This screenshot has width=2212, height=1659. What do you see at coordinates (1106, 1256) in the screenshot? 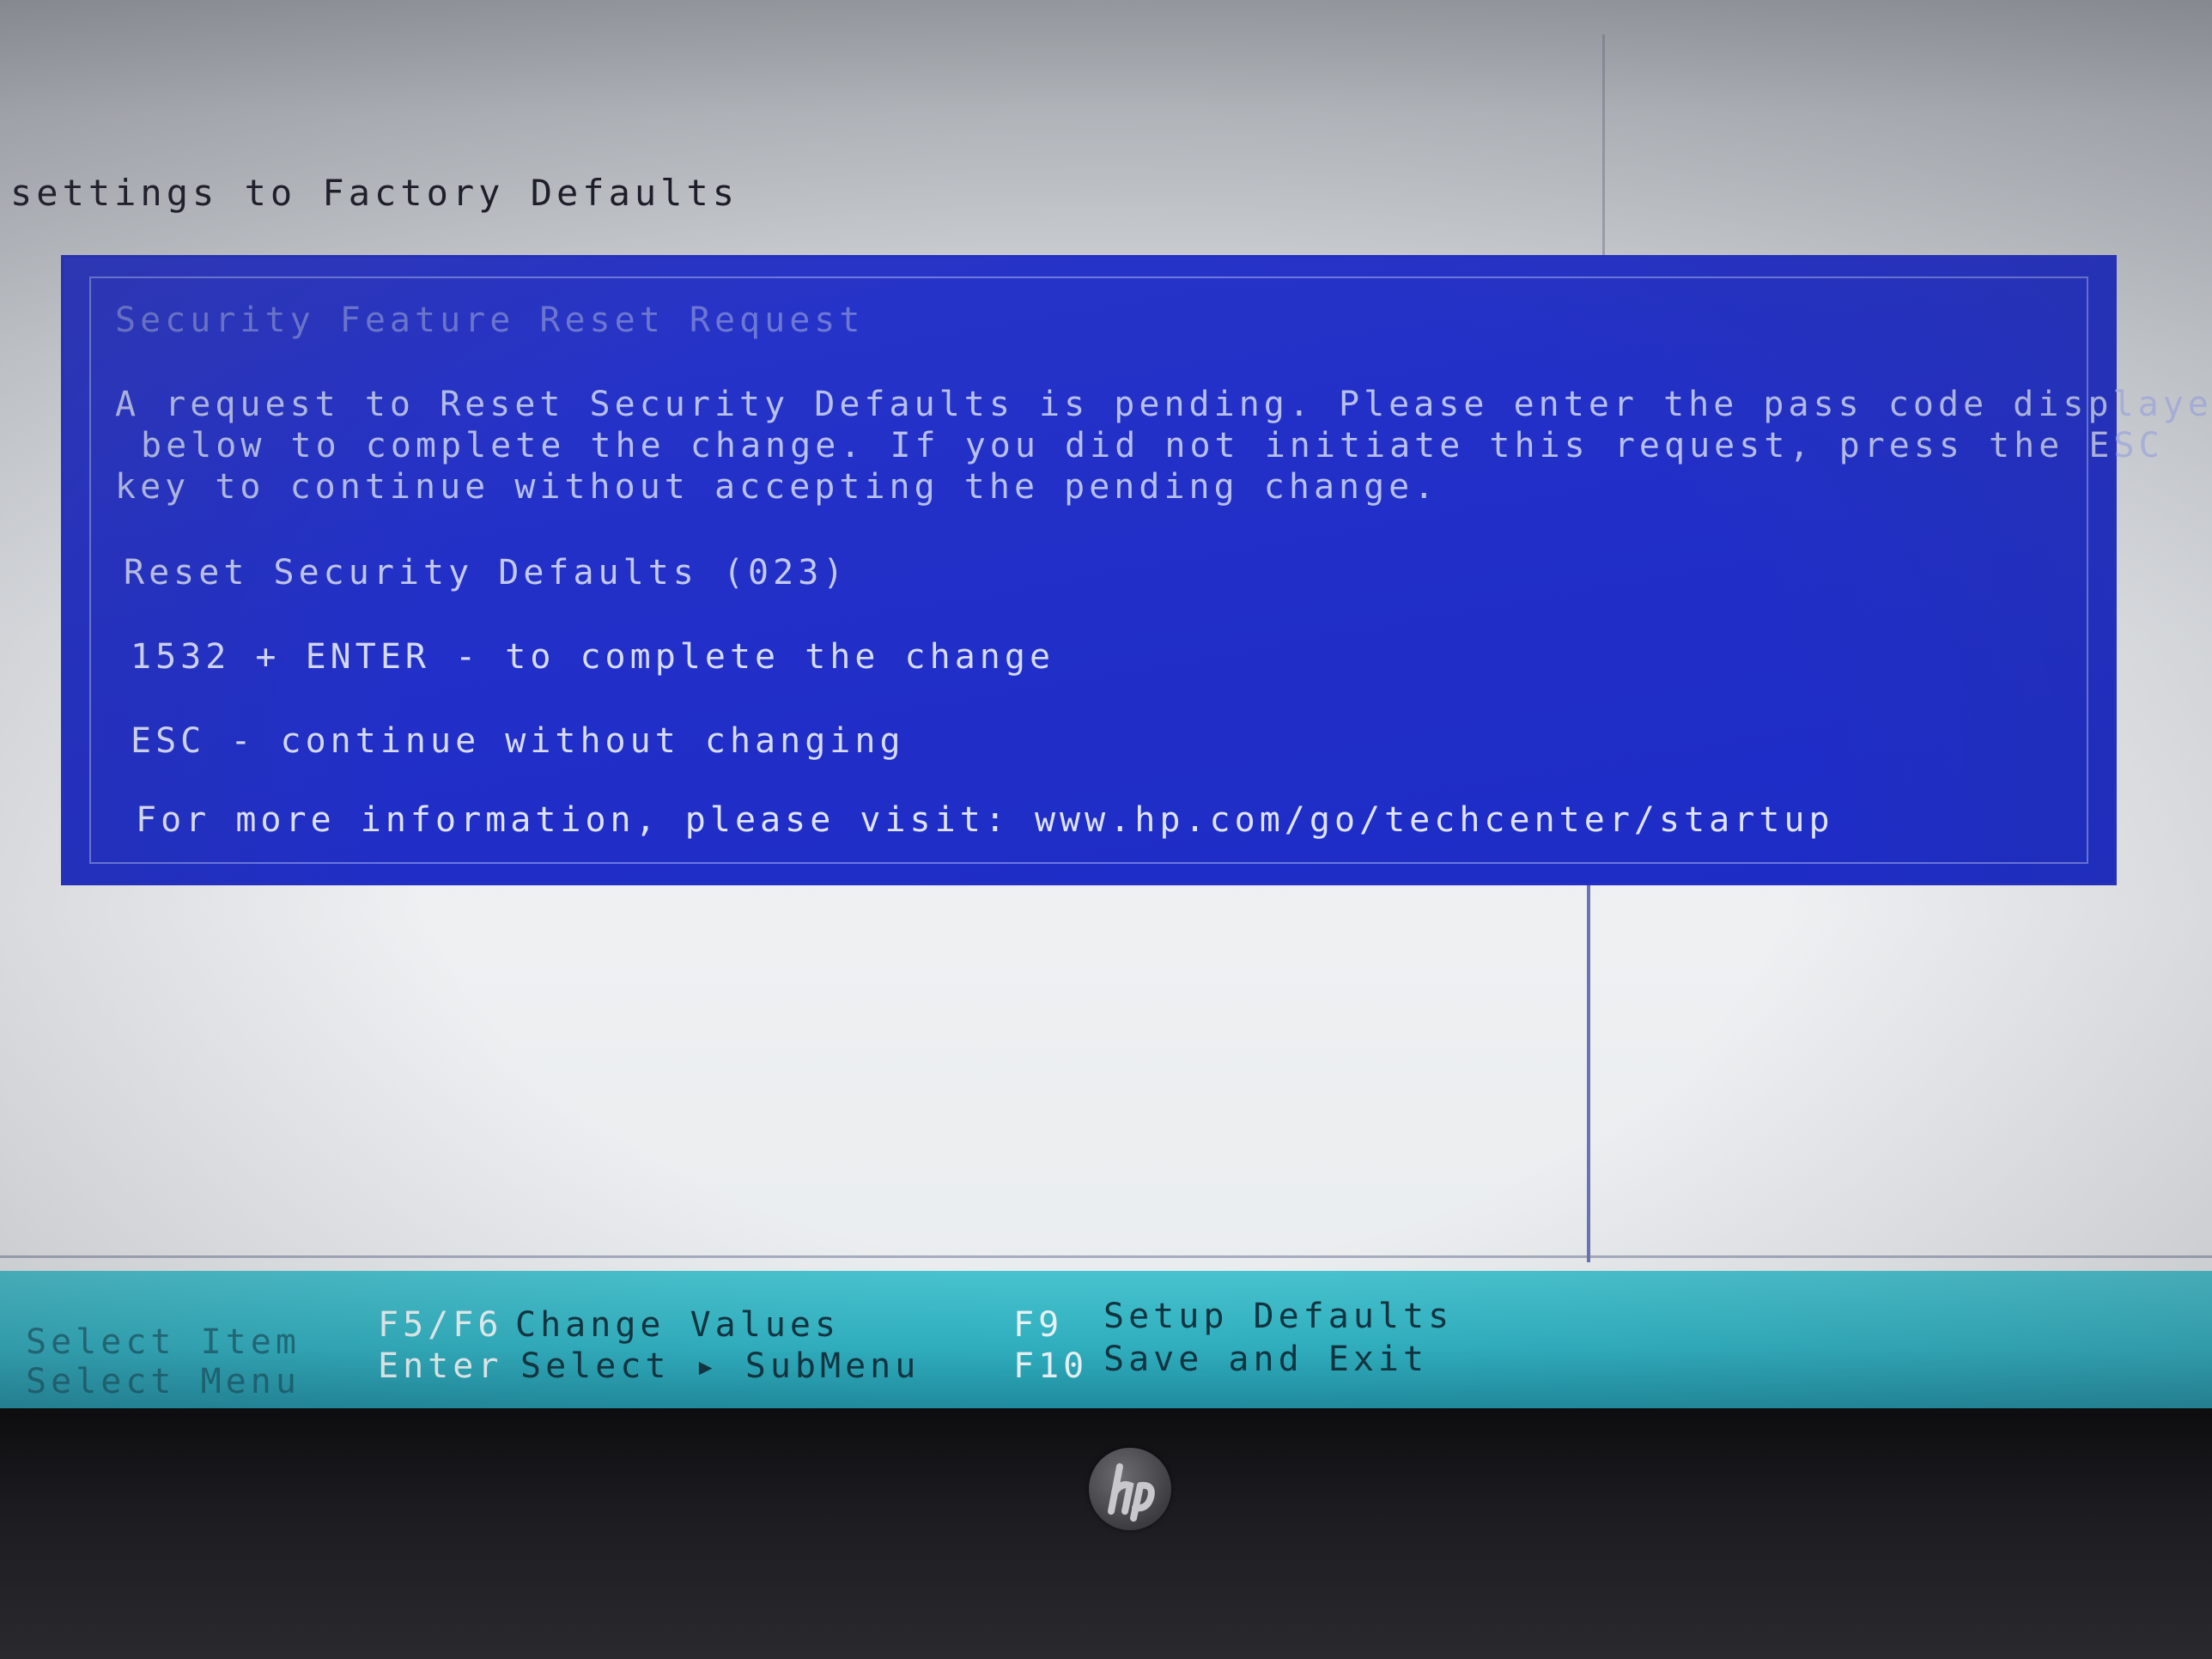
I see `content-divider` at bounding box center [1106, 1256].